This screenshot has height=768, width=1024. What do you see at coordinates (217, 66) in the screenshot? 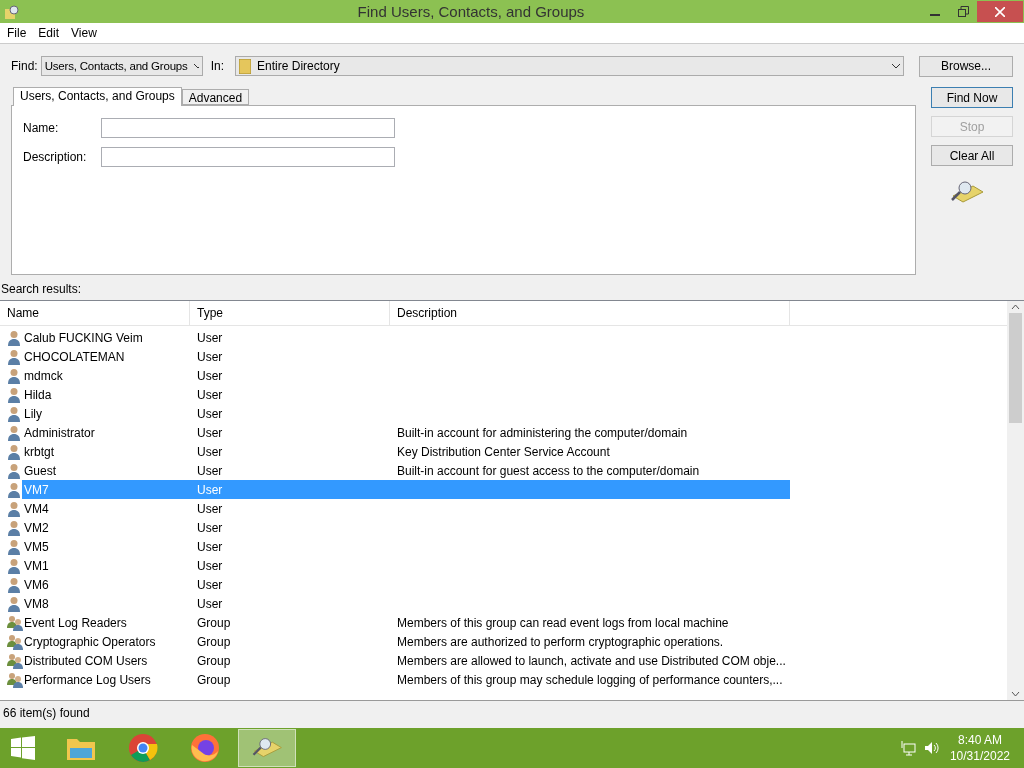
I see `in-label: In:` at bounding box center [217, 66].